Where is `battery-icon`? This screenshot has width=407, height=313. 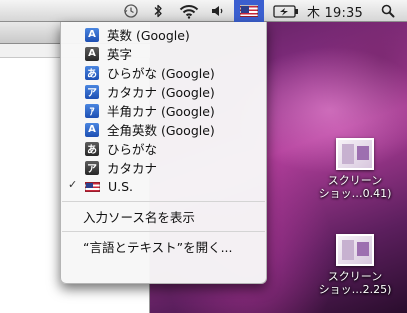
battery-icon is located at coordinates (285, 11).